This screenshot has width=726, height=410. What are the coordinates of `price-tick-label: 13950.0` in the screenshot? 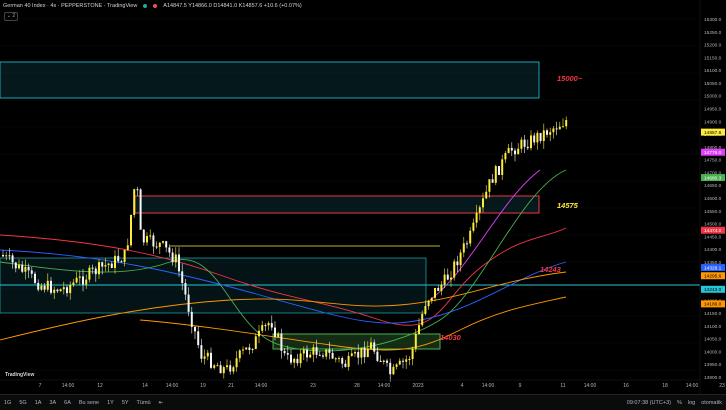 It's located at (713, 365).